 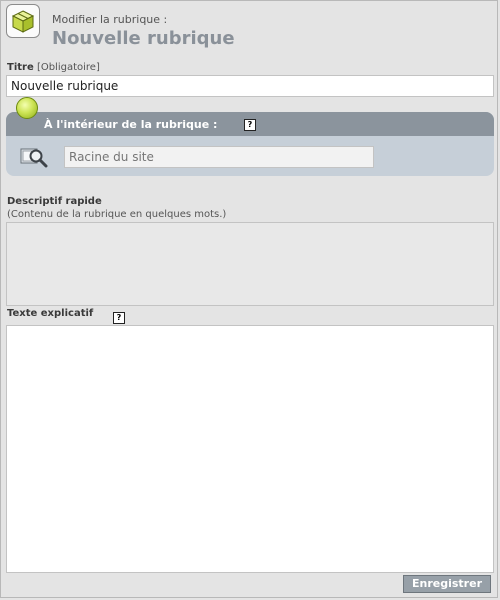 I want to click on box-icon, so click(x=23, y=21).